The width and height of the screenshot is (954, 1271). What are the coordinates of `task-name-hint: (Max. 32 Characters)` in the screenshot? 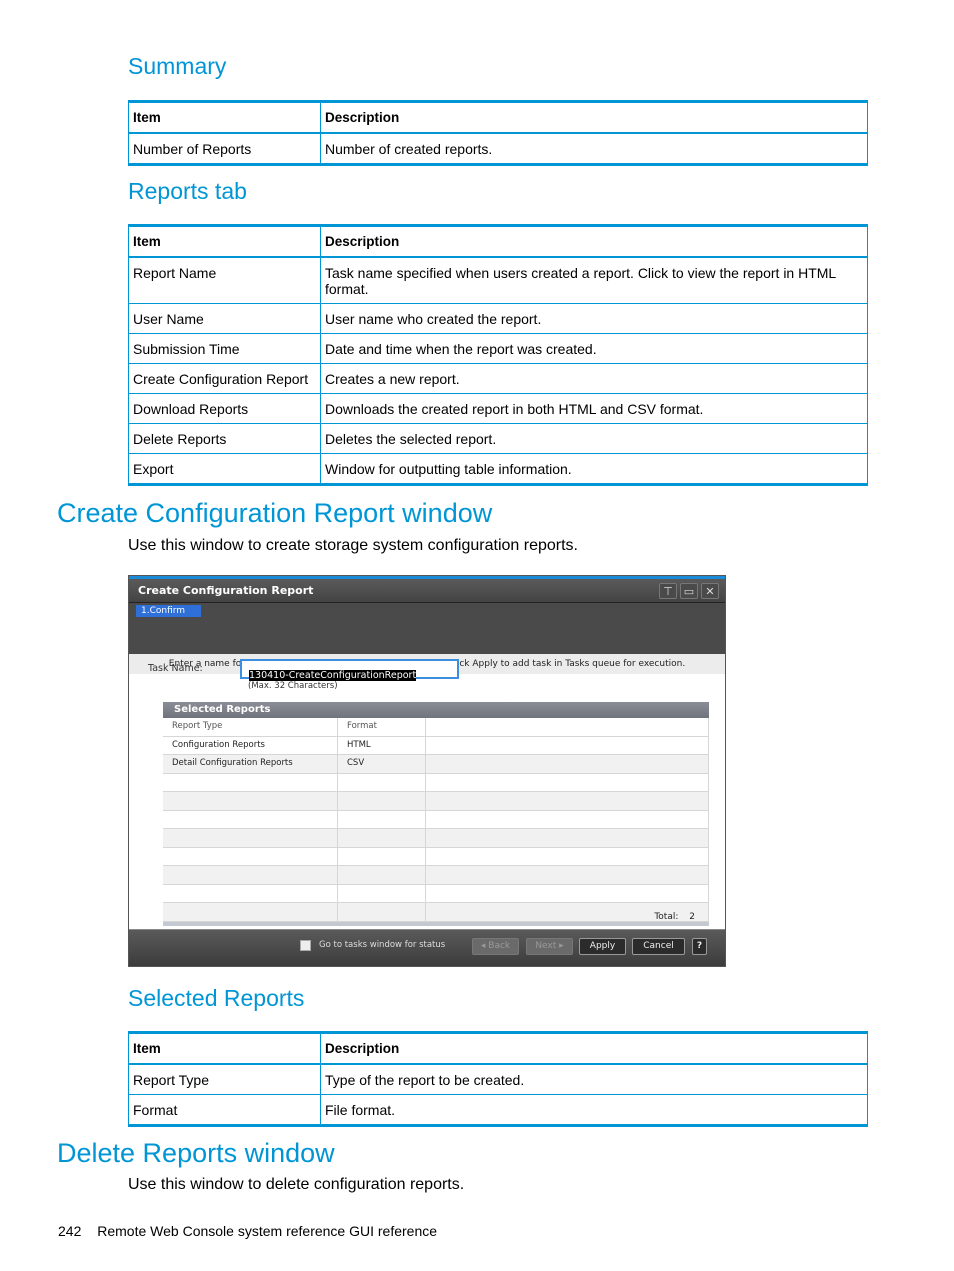 It's located at (293, 686).